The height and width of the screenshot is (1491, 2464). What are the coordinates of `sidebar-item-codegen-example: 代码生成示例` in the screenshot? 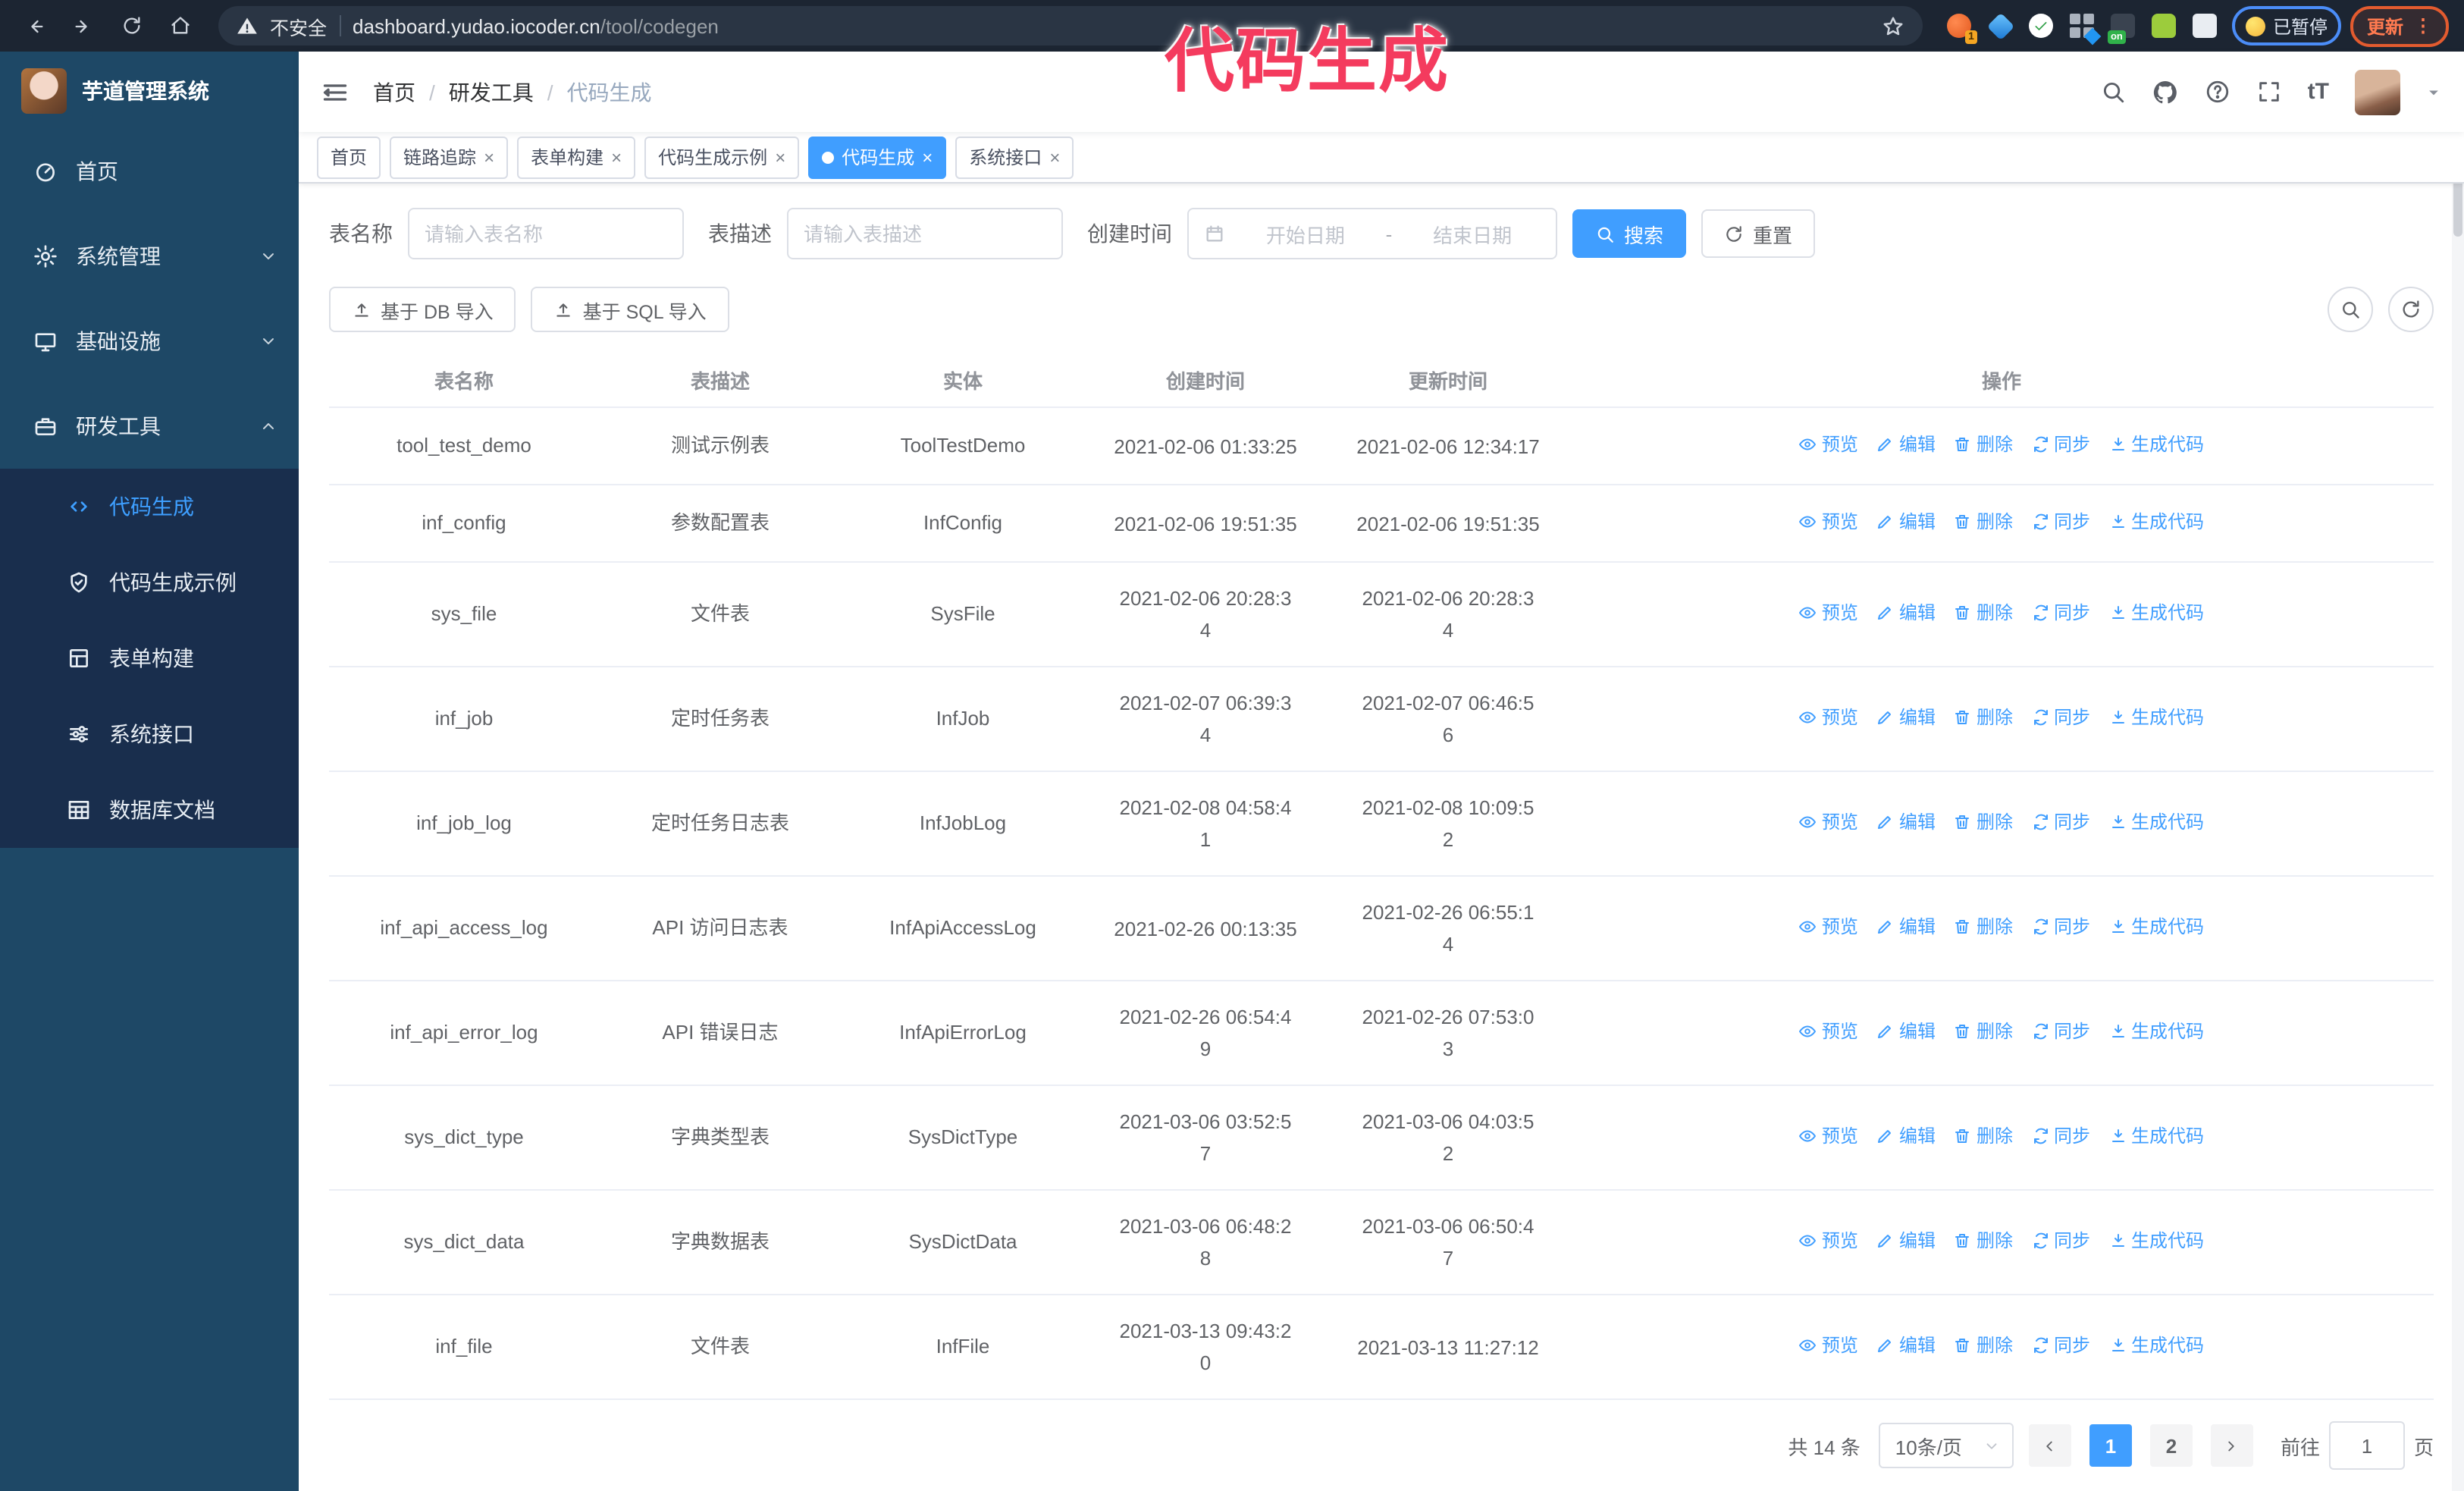 It's located at (150, 582).